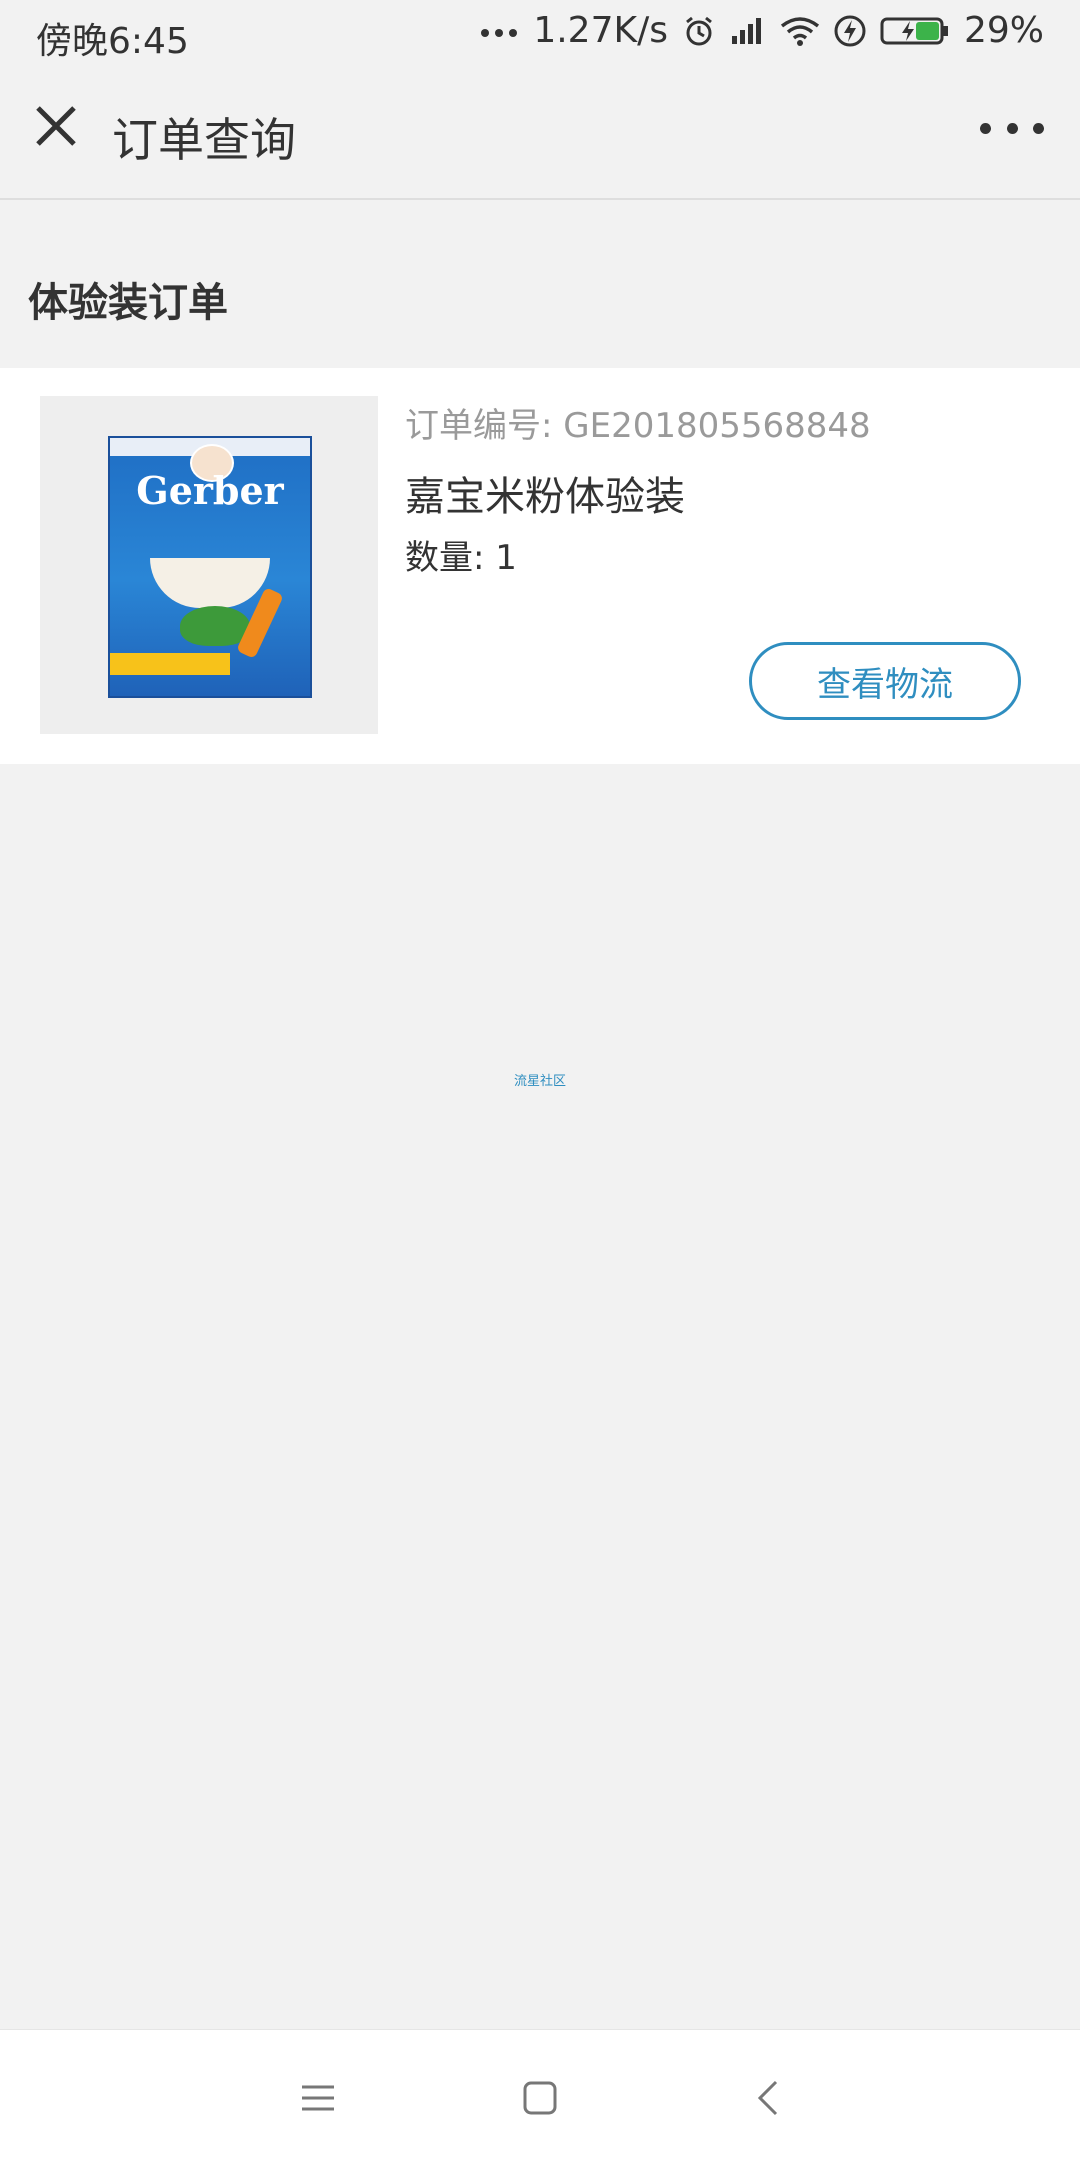  What do you see at coordinates (915, 31) in the screenshot?
I see `battery-icon` at bounding box center [915, 31].